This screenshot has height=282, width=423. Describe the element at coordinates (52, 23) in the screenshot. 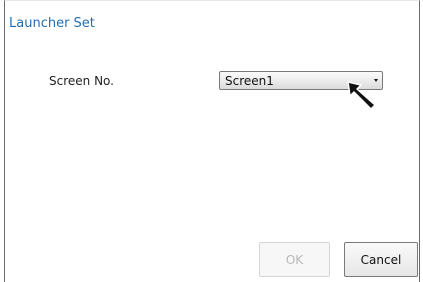

I see `dialog-title: Launcher Set` at that location.